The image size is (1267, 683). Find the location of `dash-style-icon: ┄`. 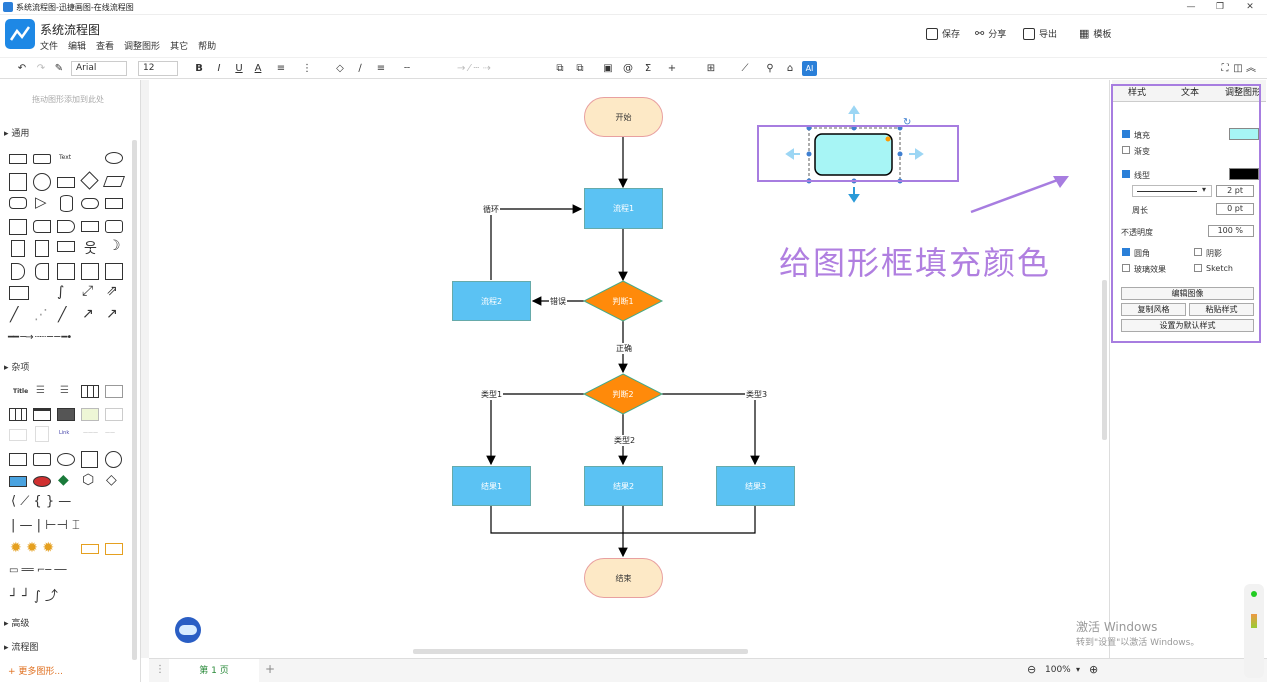

dash-style-icon: ┄ is located at coordinates (407, 68).